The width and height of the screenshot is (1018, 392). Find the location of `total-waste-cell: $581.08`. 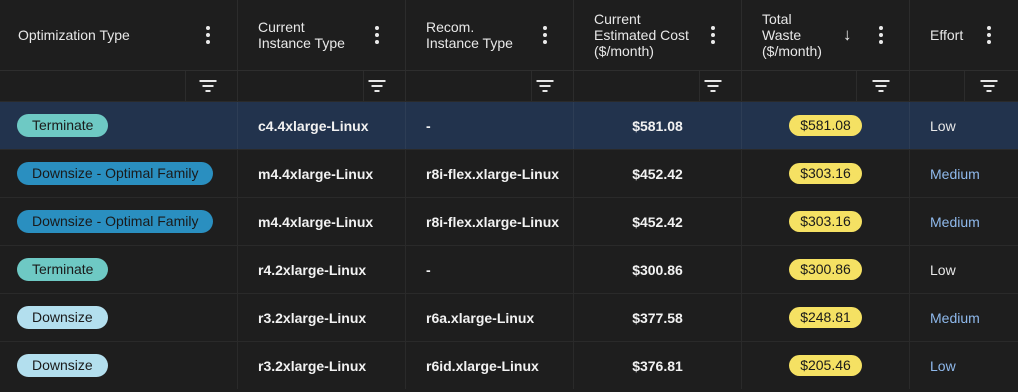

total-waste-cell: $581.08 is located at coordinates (825, 125).